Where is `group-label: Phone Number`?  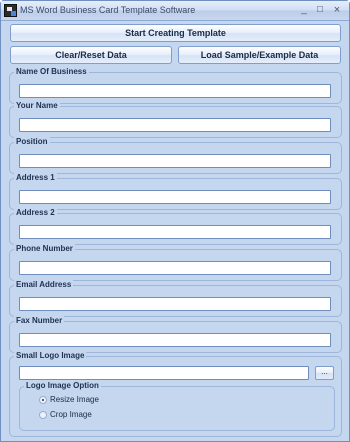
group-label: Phone Number is located at coordinates (44, 248).